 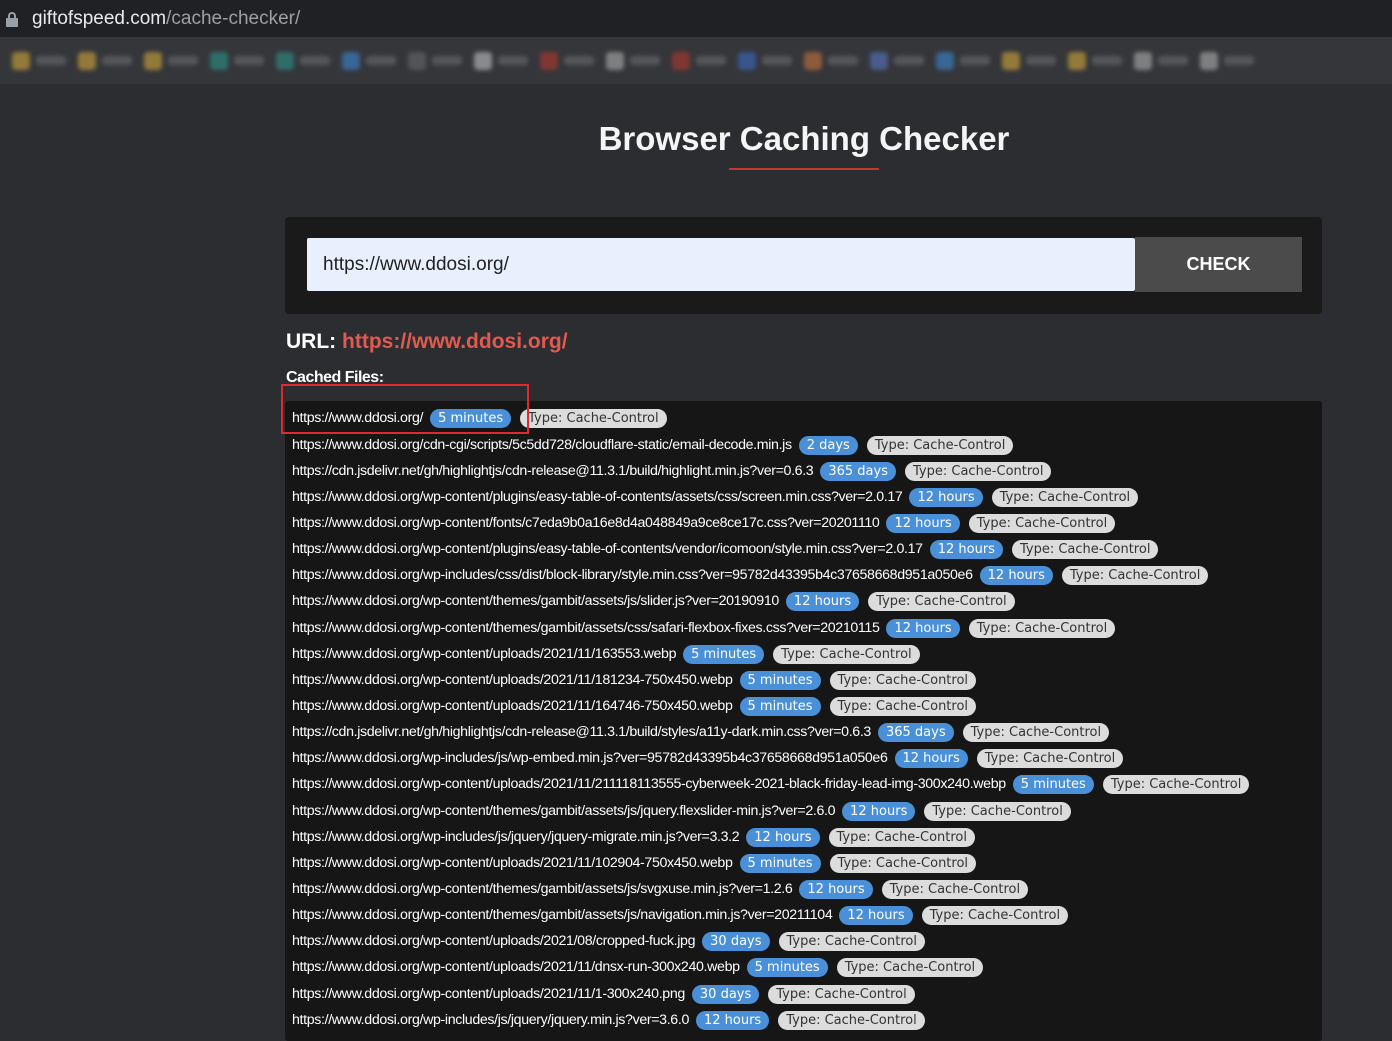 I want to click on check-form: CHECK, so click(x=803, y=265).